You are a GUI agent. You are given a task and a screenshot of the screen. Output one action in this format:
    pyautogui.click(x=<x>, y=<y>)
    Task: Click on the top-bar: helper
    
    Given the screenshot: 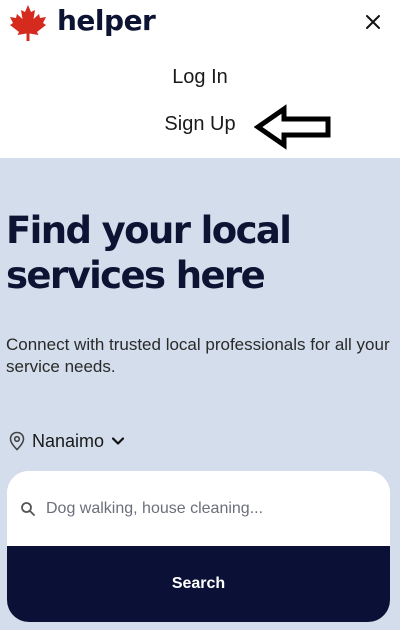 What is the action you would take?
    pyautogui.click(x=200, y=24)
    